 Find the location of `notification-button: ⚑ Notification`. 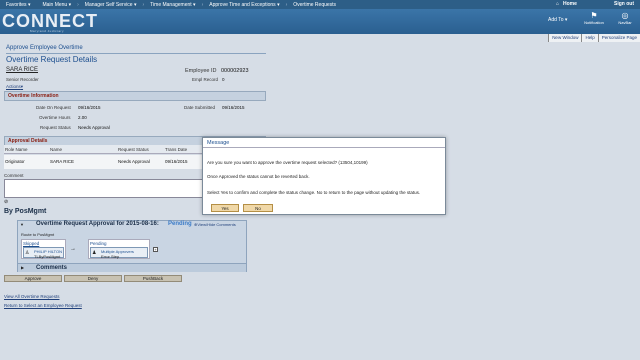

notification-button: ⚑ Notification is located at coordinates (594, 18).